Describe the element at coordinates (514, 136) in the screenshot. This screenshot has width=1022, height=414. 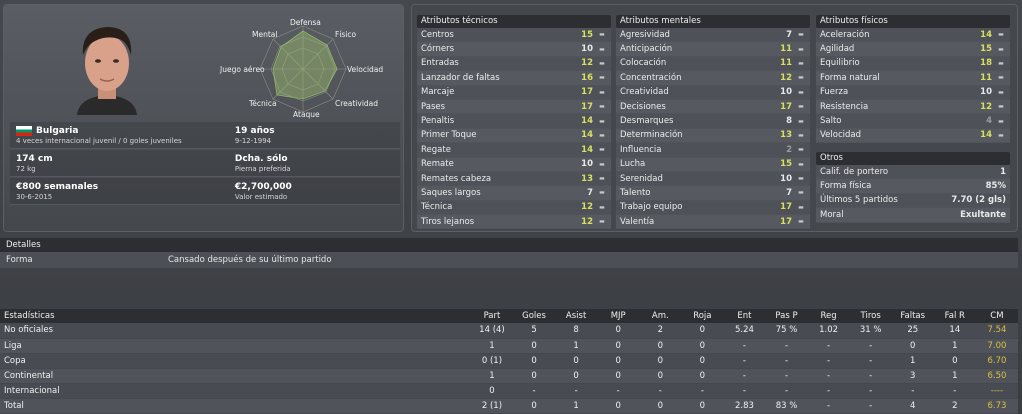
I see `attribute-row: Primer Toque 14 ▬` at that location.